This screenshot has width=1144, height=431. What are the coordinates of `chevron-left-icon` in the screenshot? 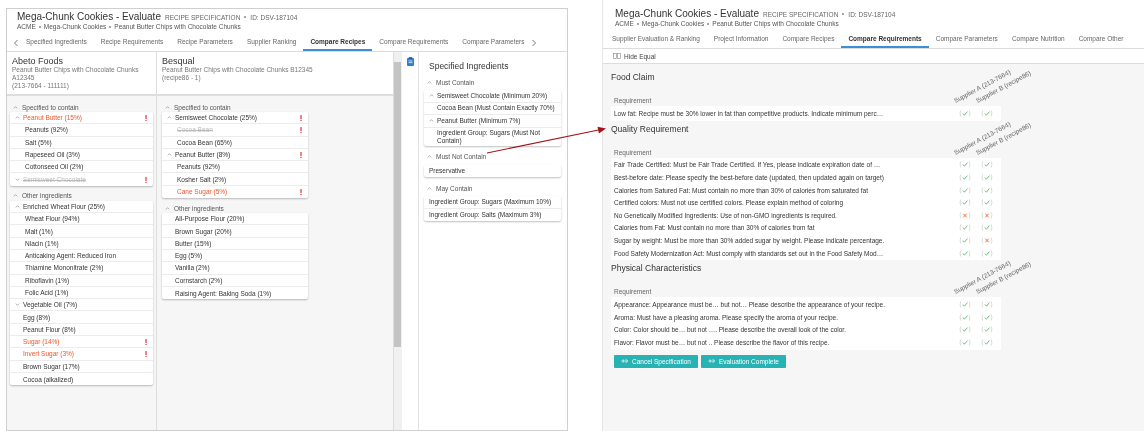 It's located at (16, 42).